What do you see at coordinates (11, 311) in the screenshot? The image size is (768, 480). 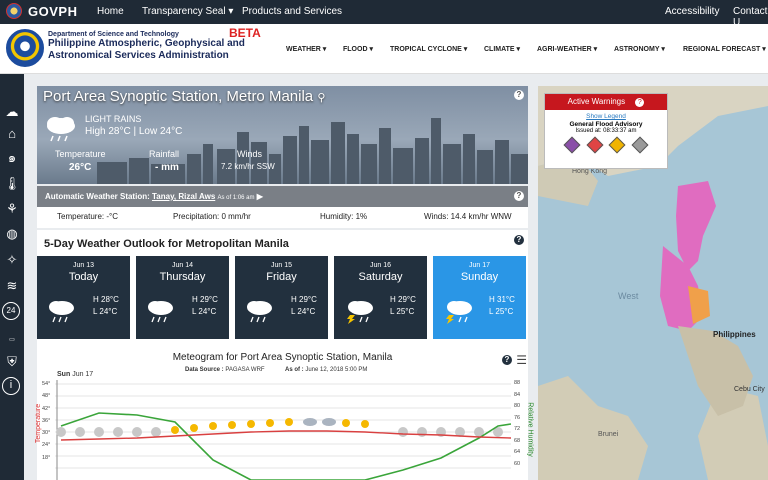 I see `24-hour-icon: 24` at bounding box center [11, 311].